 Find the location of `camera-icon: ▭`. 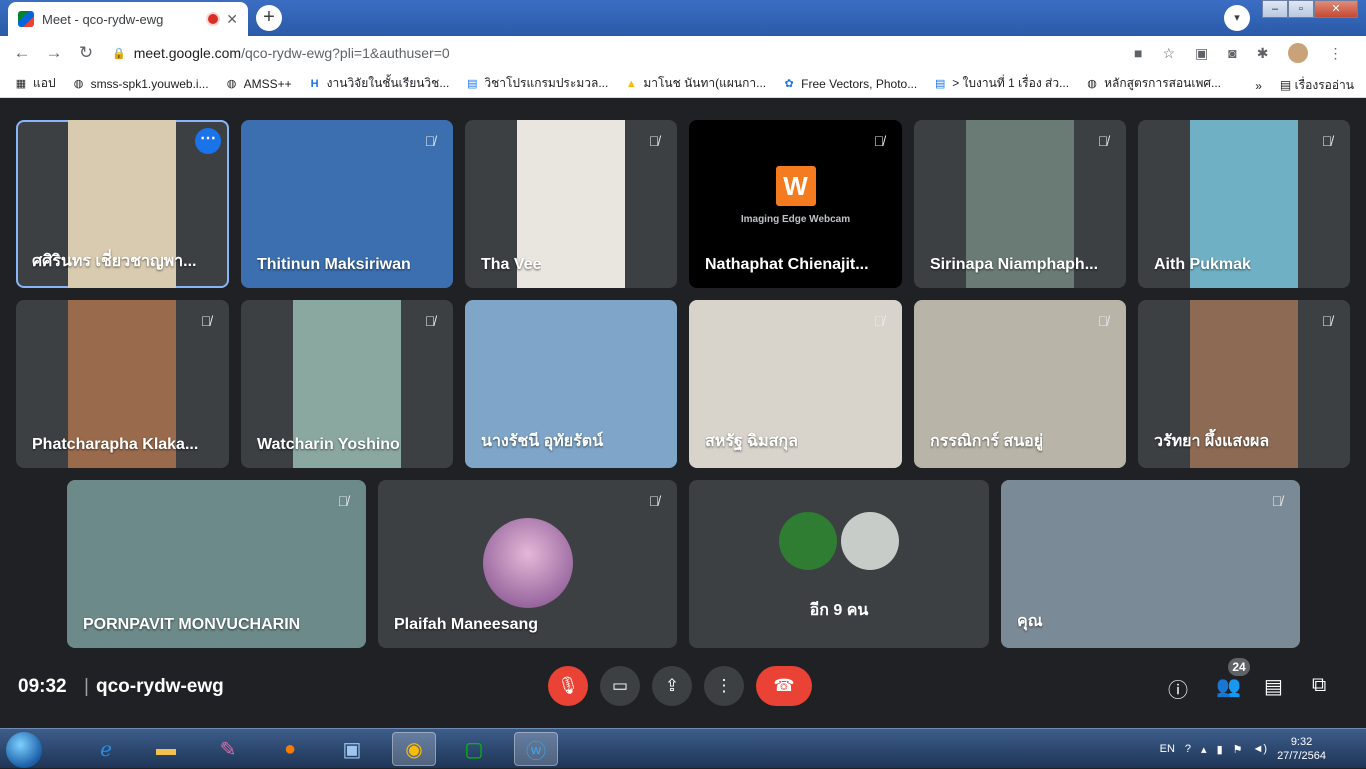

camera-icon: ▭ is located at coordinates (620, 685).